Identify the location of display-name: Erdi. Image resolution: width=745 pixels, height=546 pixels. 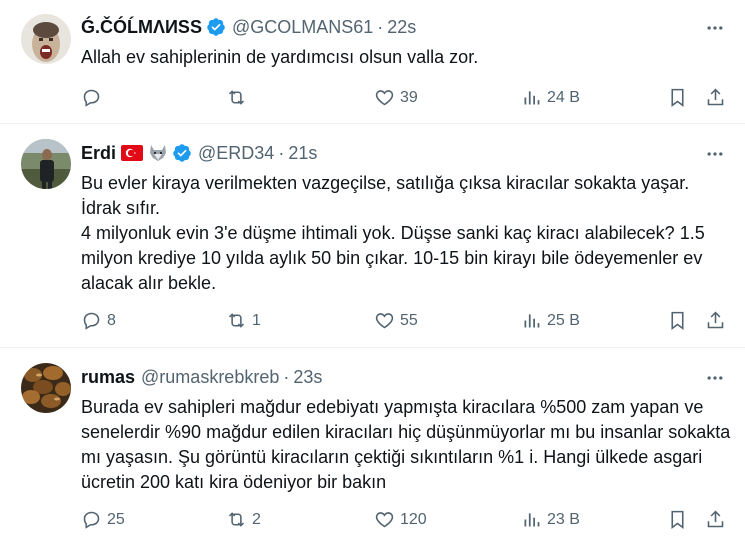
(98, 153).